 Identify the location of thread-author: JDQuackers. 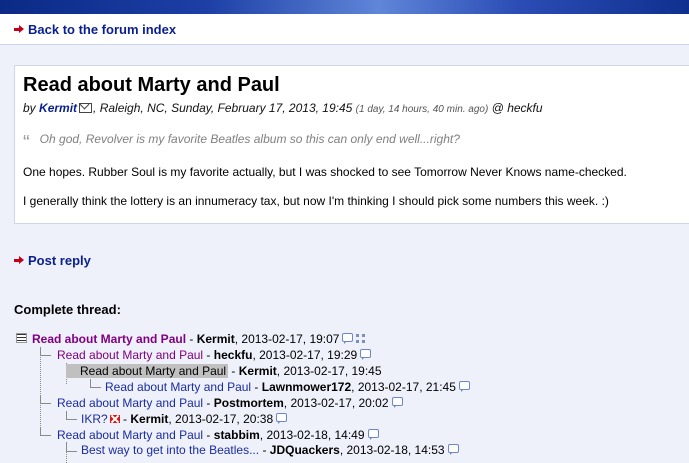
(304, 450).